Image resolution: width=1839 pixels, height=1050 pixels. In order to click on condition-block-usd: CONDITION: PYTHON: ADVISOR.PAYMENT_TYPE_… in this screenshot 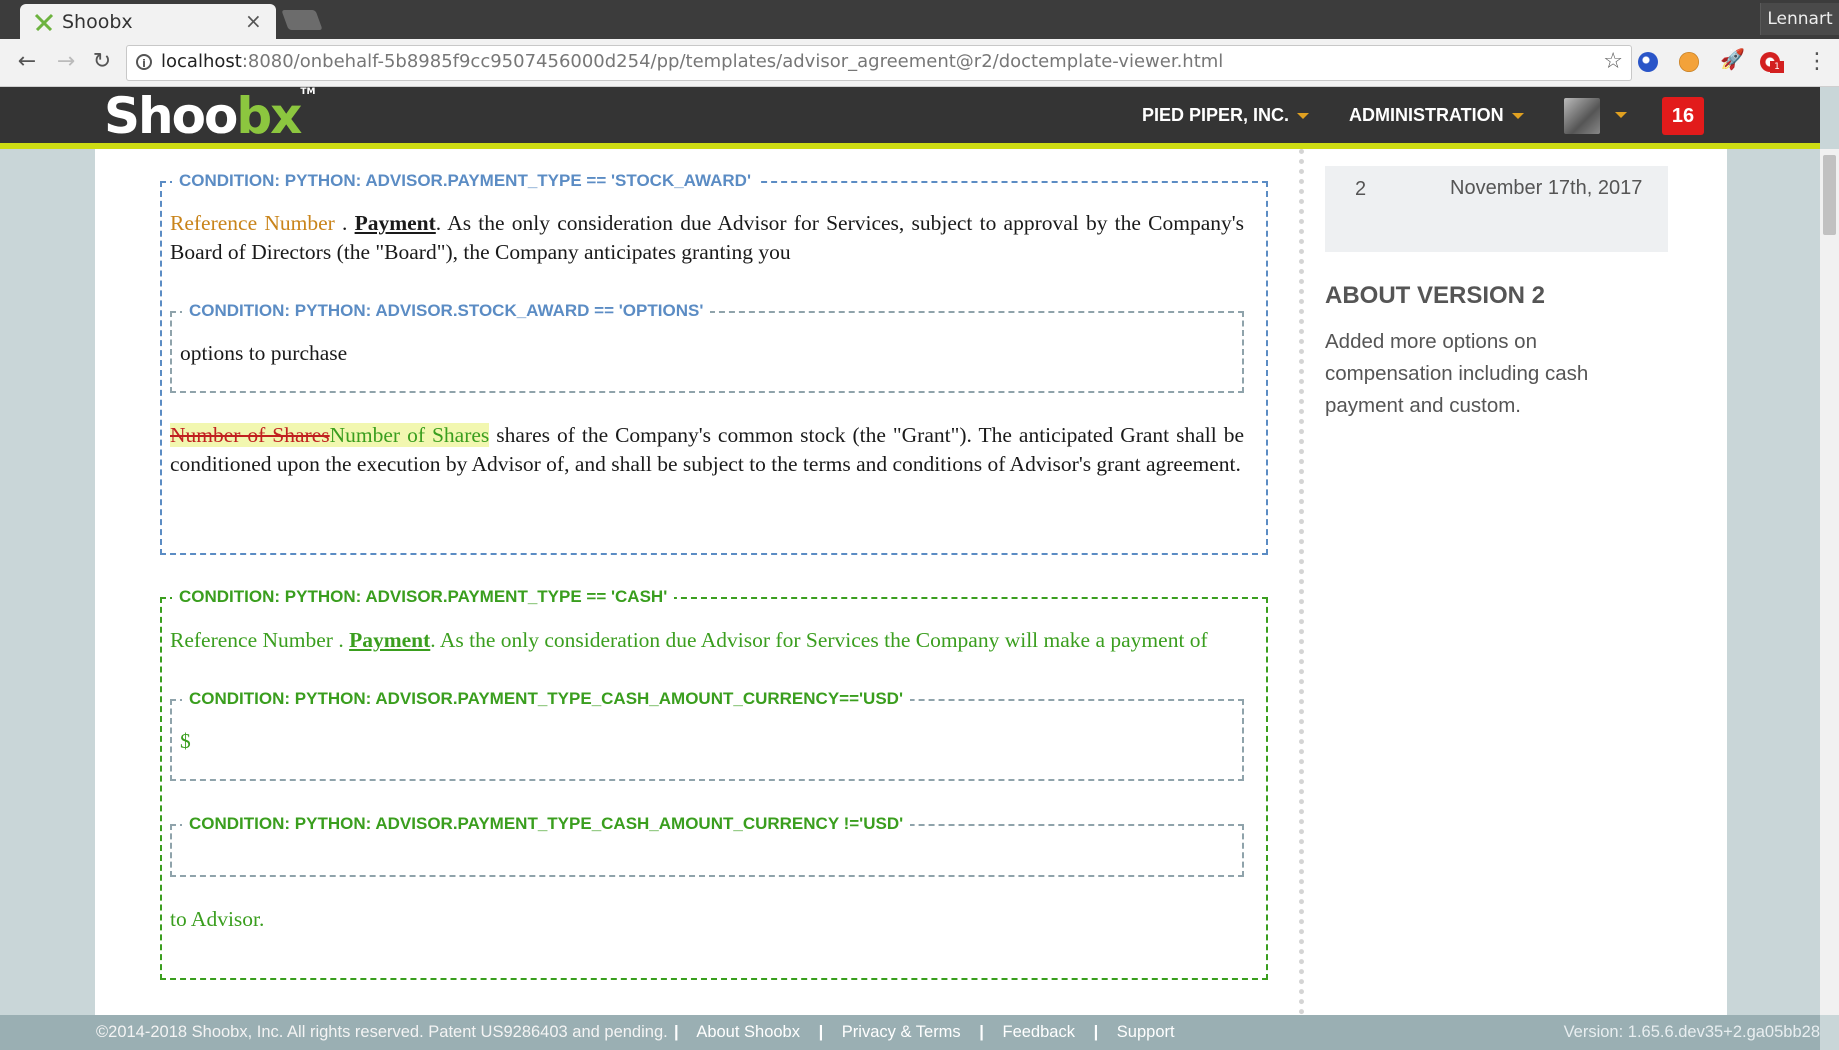, I will do `click(707, 735)`.